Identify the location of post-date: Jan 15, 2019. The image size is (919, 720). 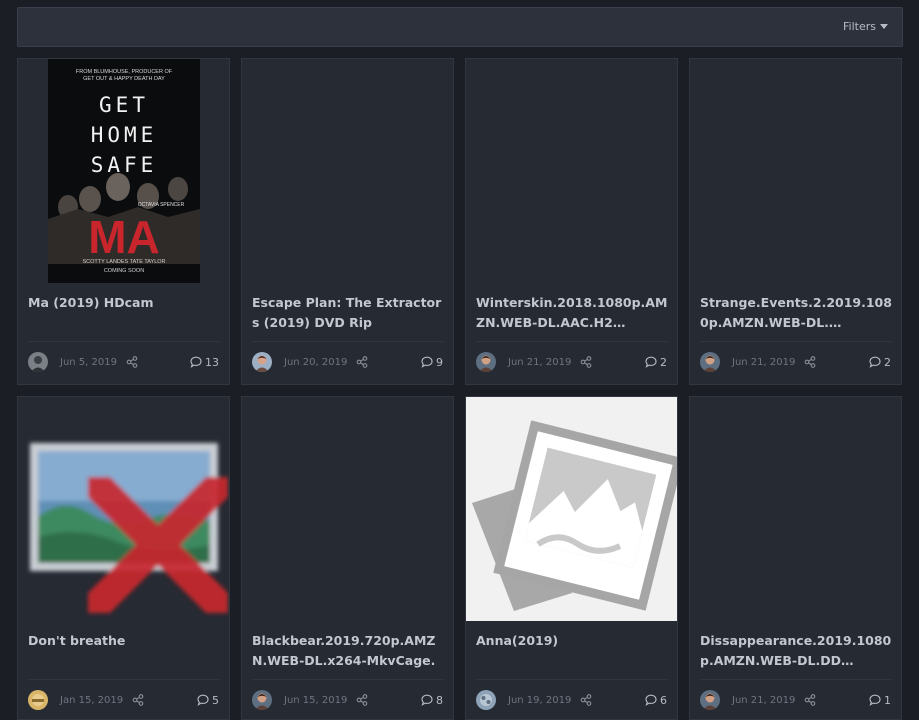
(92, 700).